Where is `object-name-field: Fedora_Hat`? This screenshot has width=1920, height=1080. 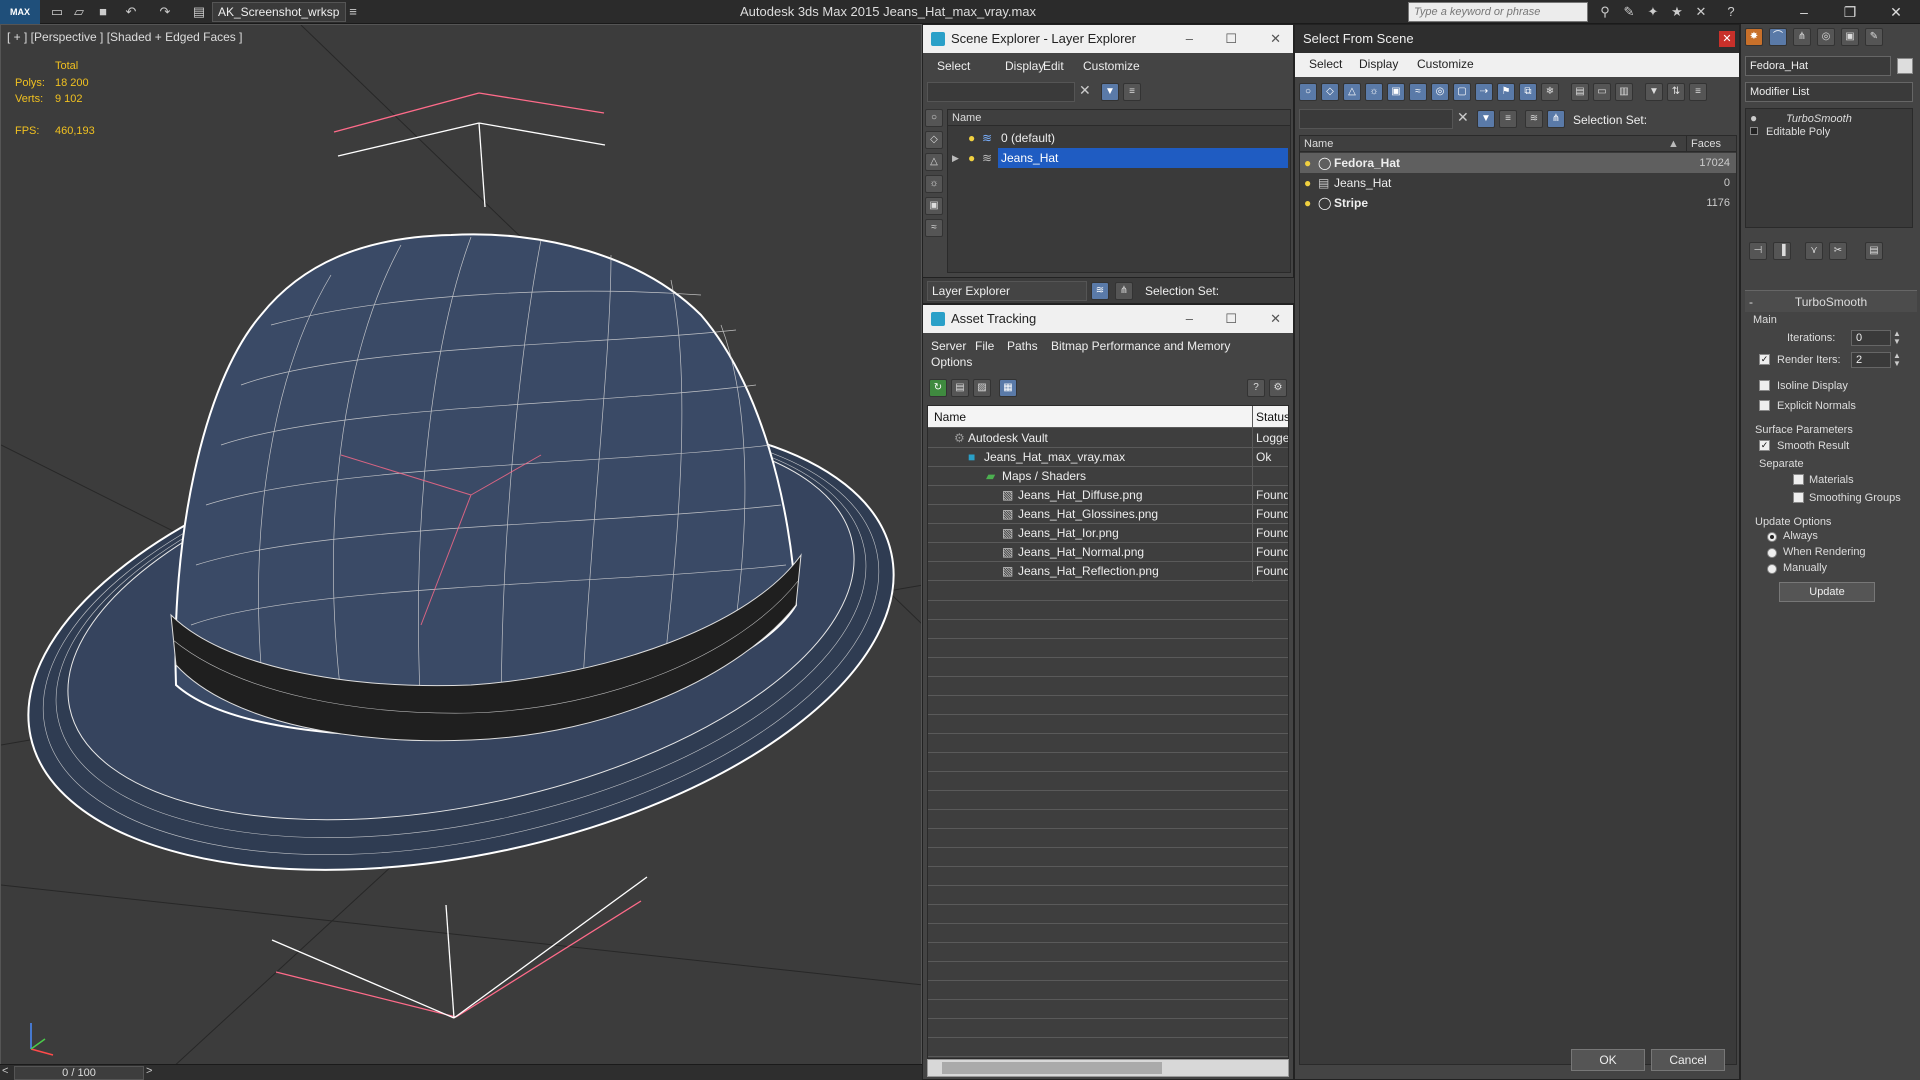
object-name-field: Fedora_Hat is located at coordinates (1818, 66).